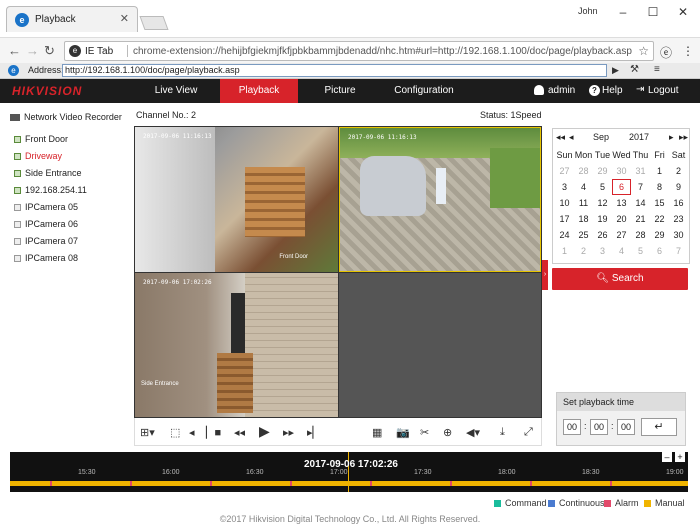 The width and height of the screenshot is (700, 531). I want to click on menu-picture: Picture, so click(340, 91).